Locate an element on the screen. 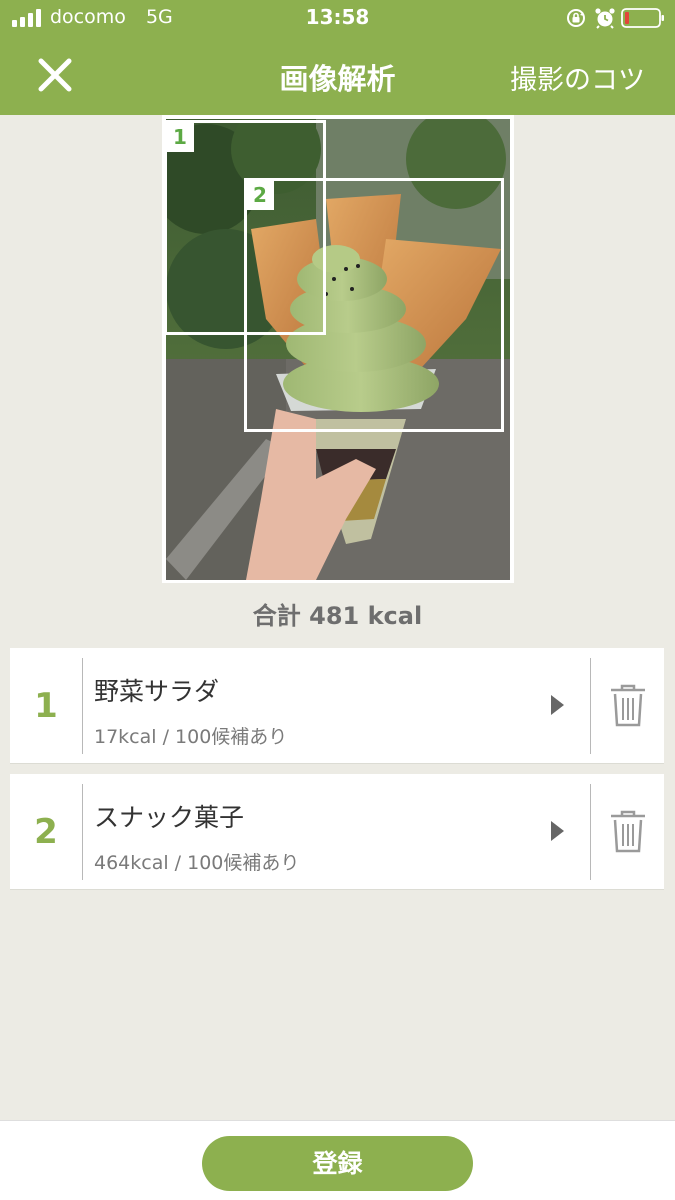  detection-label-1: 1 is located at coordinates (180, 137).